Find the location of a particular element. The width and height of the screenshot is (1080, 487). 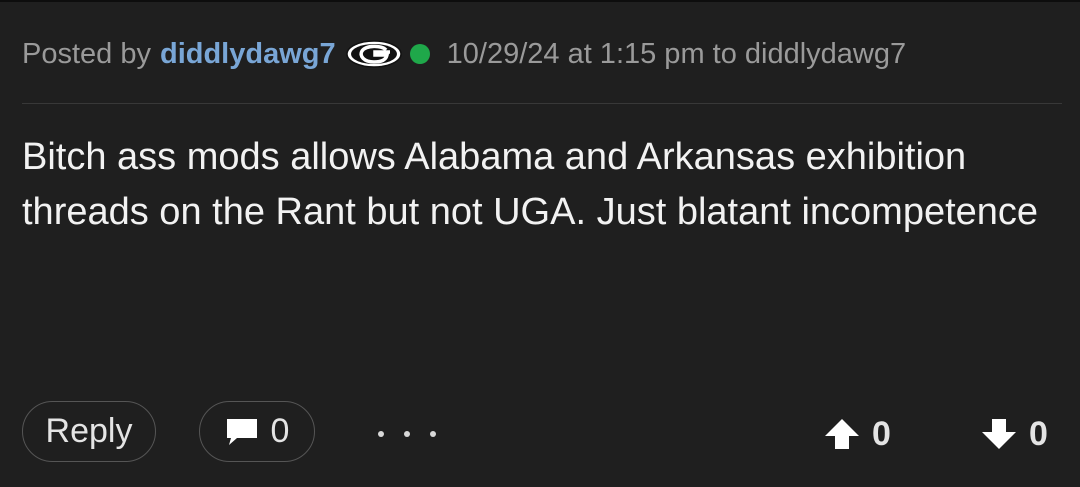

header-divider is located at coordinates (542, 103).